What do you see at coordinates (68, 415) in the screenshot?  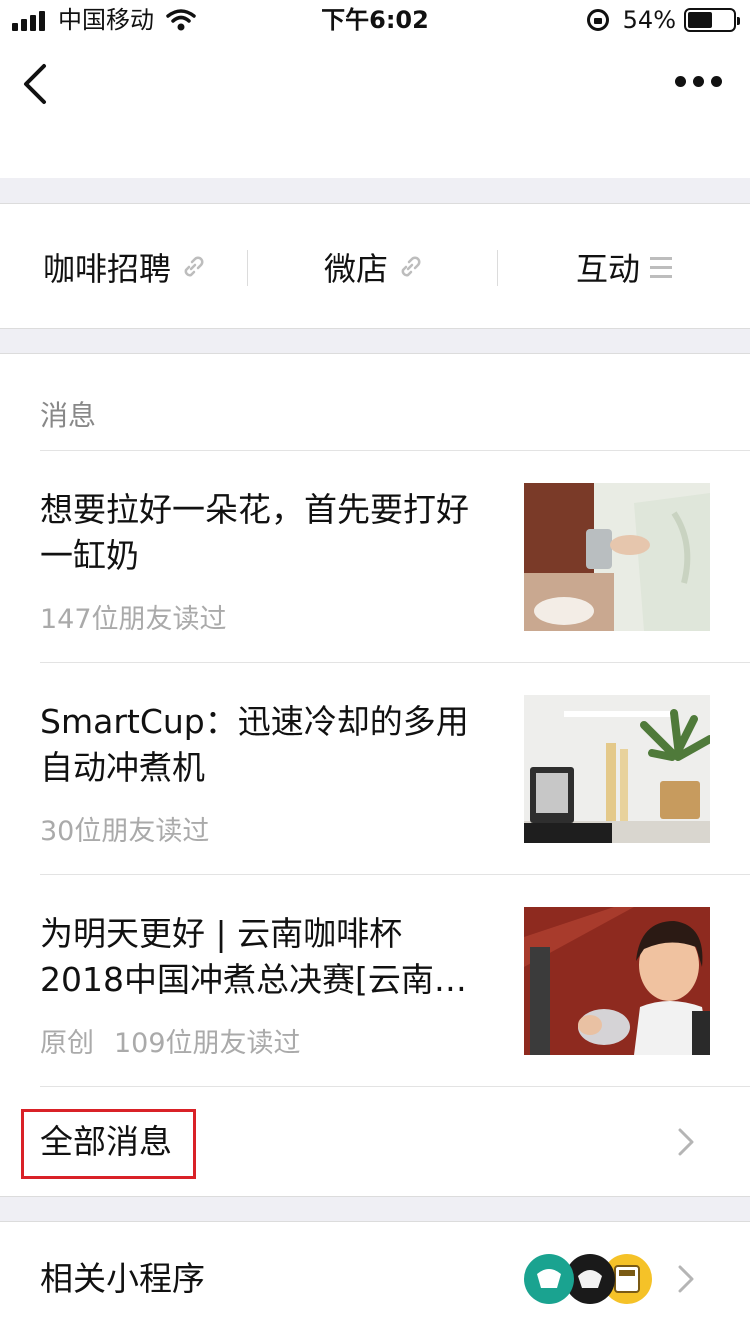 I see `messages-header: 消息` at bounding box center [68, 415].